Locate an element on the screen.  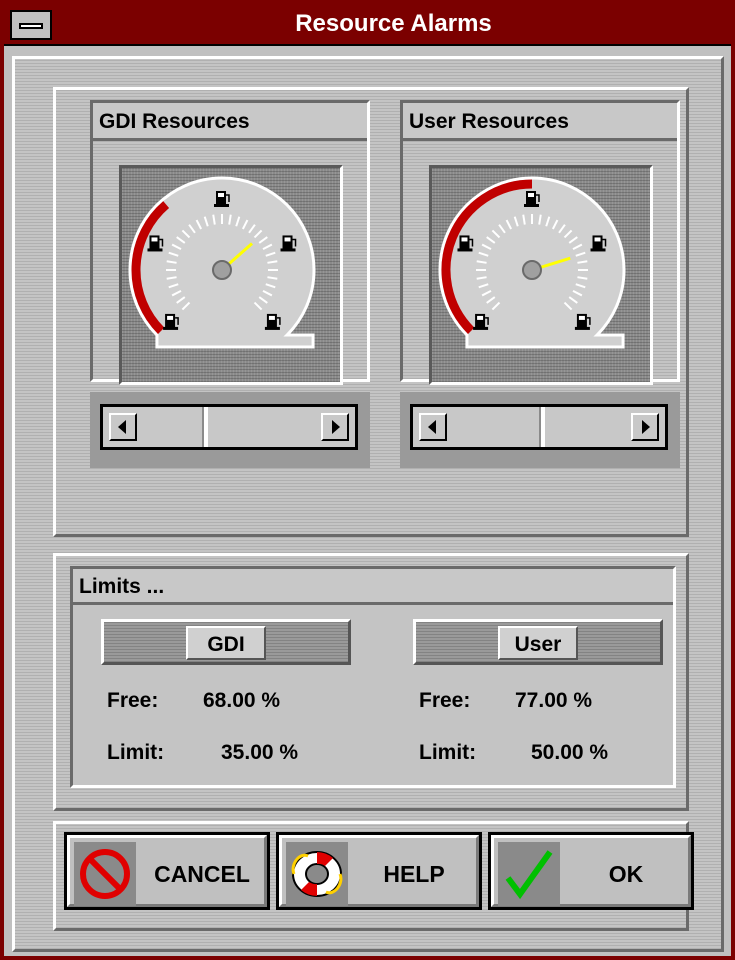
gdi-gauge is located at coordinates (231, 275).